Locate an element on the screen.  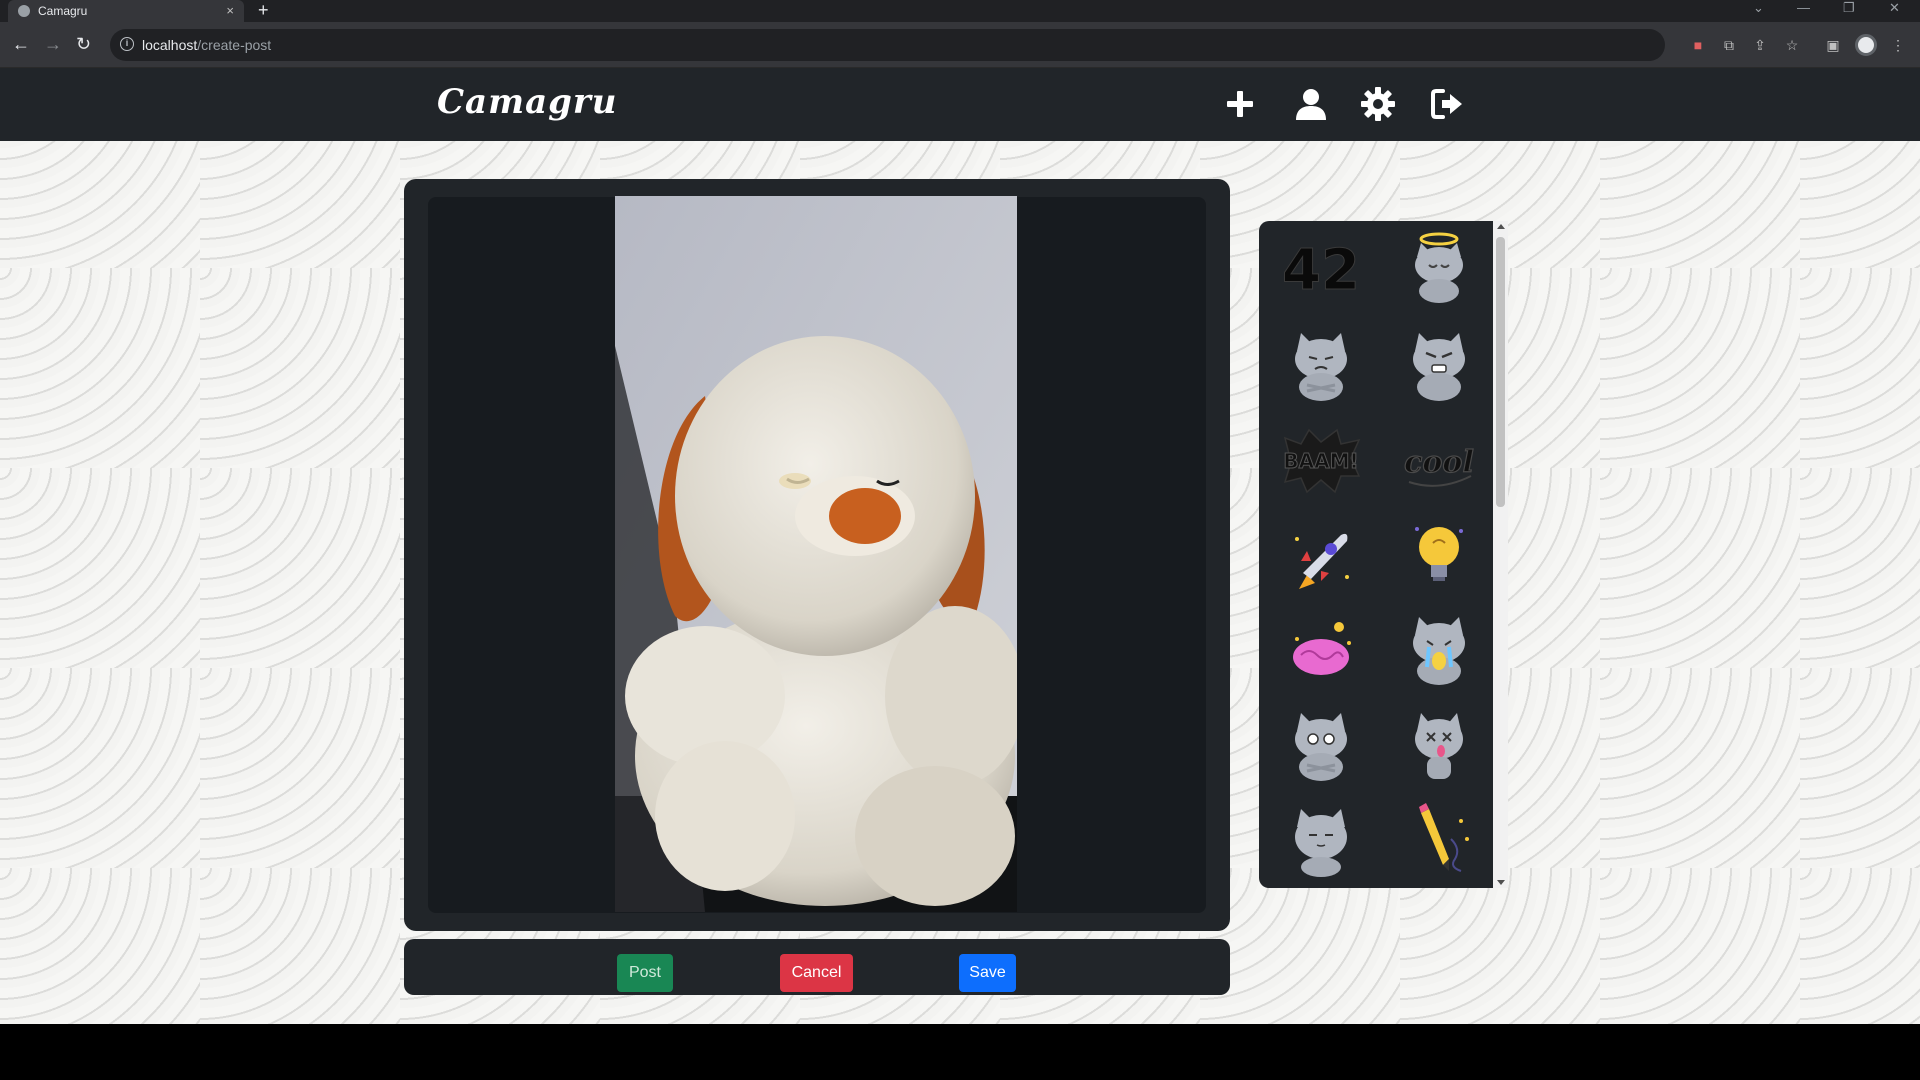
rocket-graphic is located at coordinates (1322, 561).